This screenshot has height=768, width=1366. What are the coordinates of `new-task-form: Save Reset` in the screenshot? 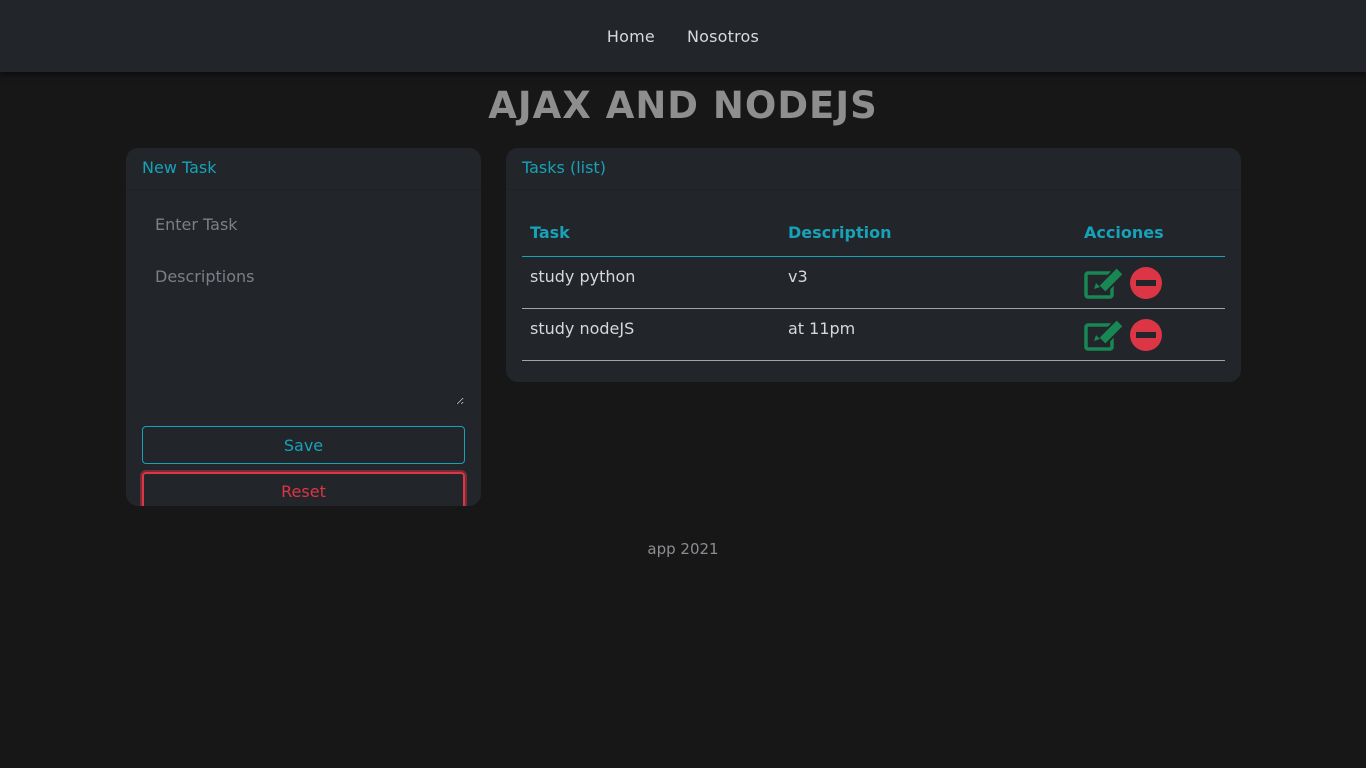 It's located at (303, 348).